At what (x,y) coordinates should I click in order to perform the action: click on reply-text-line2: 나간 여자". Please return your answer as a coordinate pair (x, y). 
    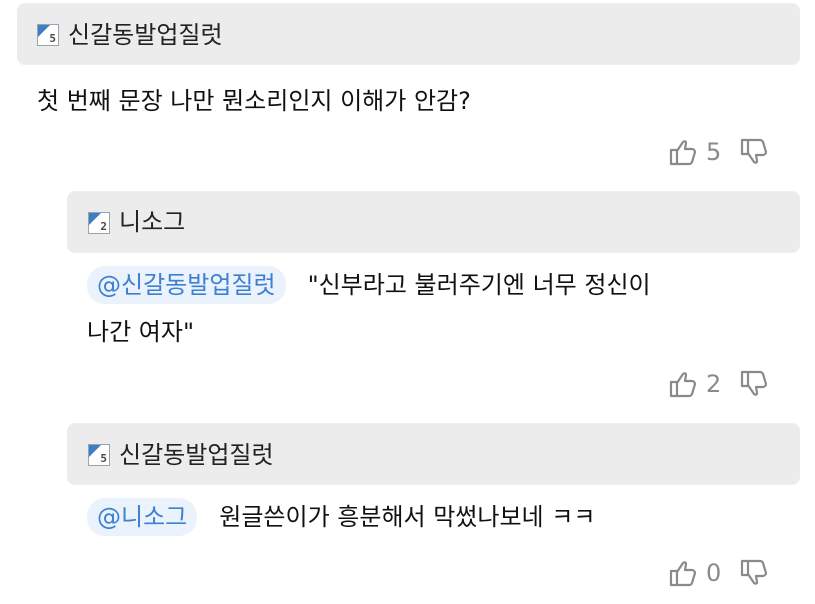
    Looking at the image, I should click on (140, 332).